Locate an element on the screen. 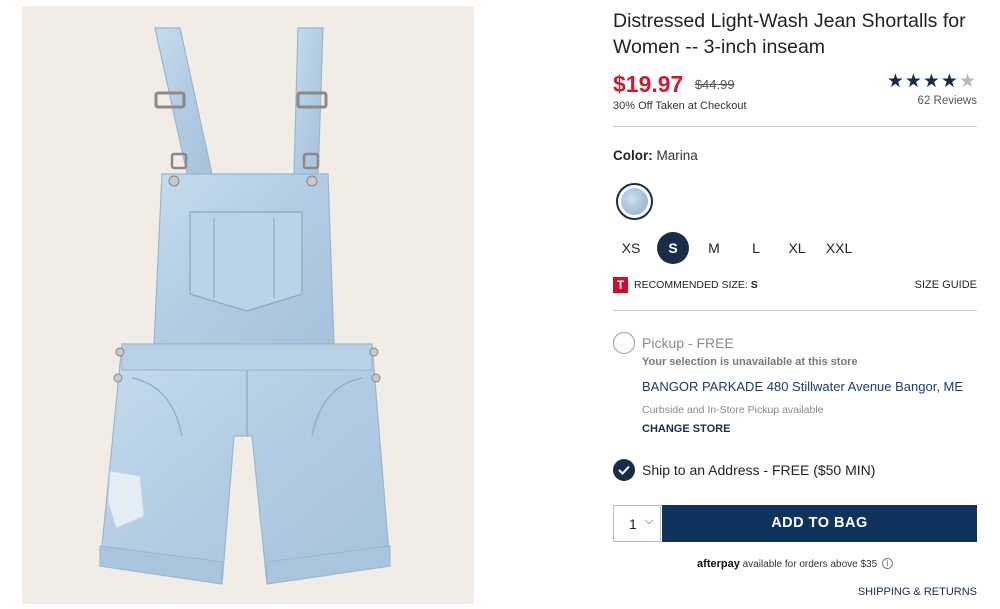 The height and width of the screenshot is (609, 1000). size-option-xxl: XXL is located at coordinates (839, 248).